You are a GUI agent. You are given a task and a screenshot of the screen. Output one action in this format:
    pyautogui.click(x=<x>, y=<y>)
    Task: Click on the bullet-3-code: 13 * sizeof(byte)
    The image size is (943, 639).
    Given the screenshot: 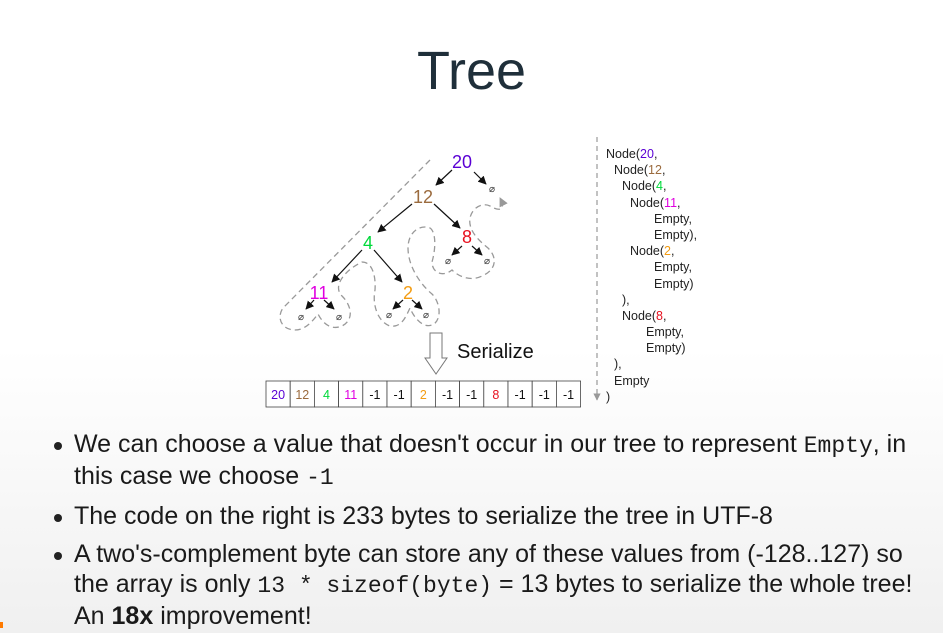 What is the action you would take?
    pyautogui.click(x=375, y=586)
    